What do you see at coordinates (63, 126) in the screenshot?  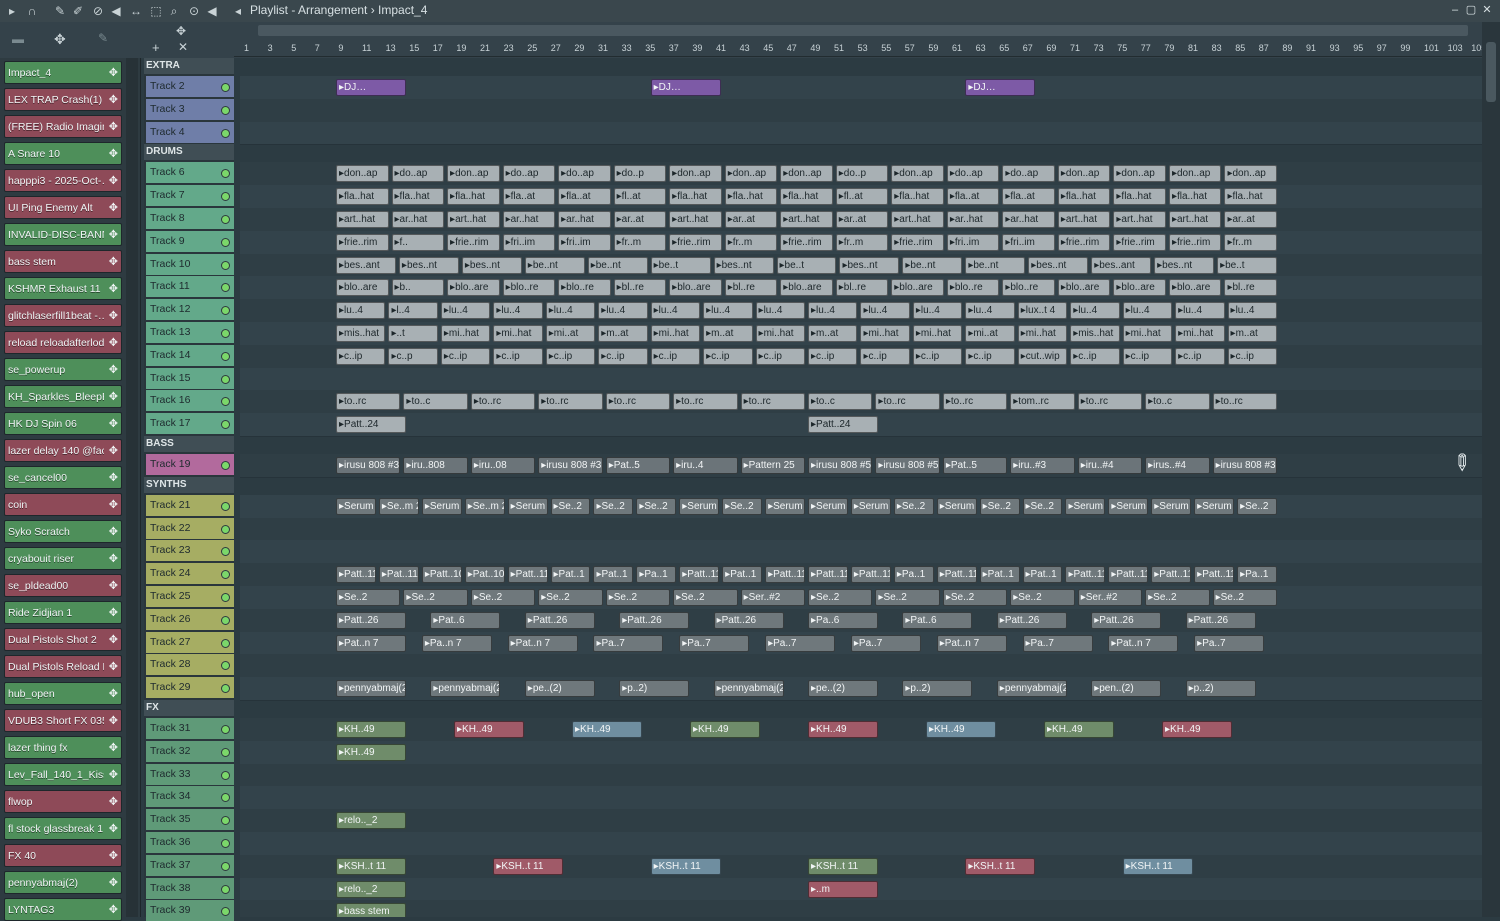 I see `picker-item: (FREE) Radio Imaging… ✥` at bounding box center [63, 126].